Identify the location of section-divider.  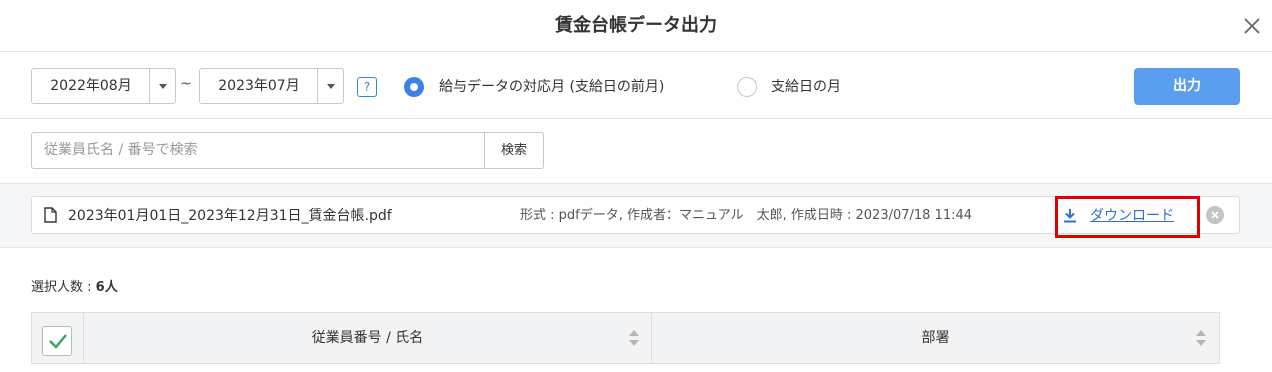
(636, 118).